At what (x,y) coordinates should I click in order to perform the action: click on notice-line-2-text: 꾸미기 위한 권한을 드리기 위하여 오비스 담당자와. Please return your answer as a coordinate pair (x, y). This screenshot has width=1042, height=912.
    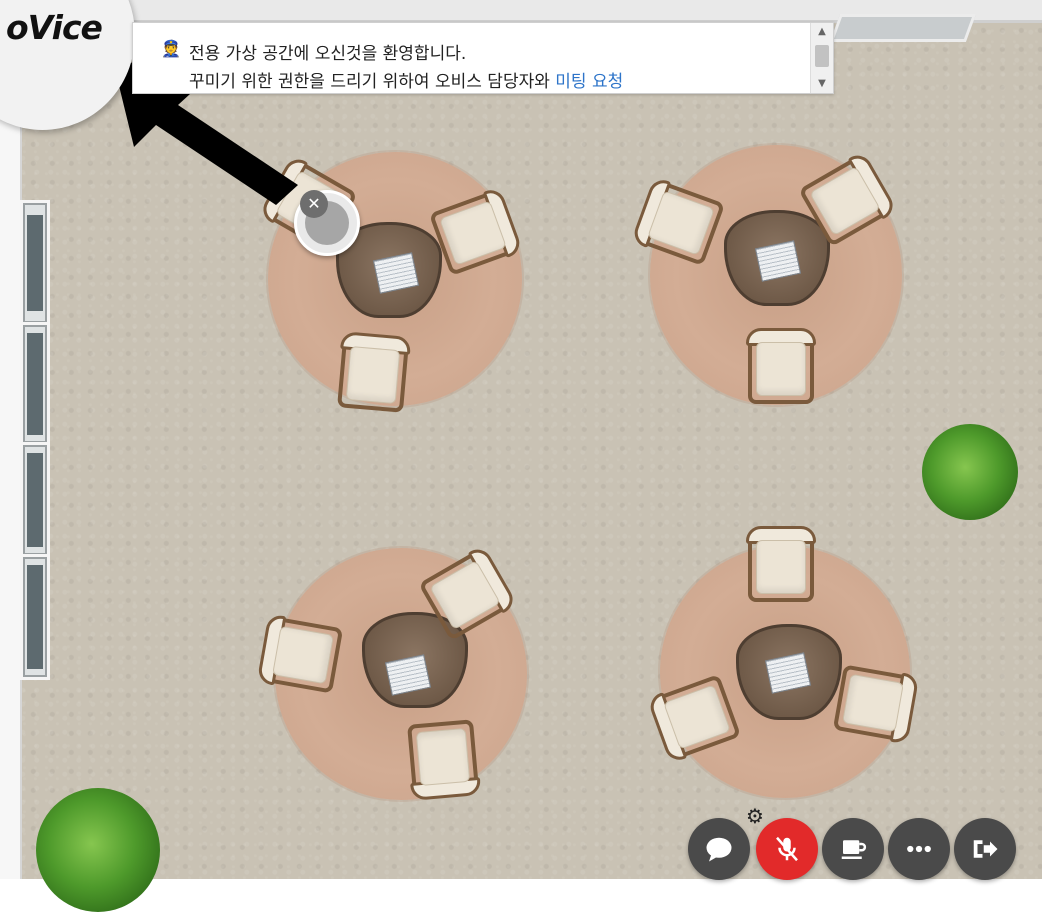
    Looking at the image, I should click on (372, 82).